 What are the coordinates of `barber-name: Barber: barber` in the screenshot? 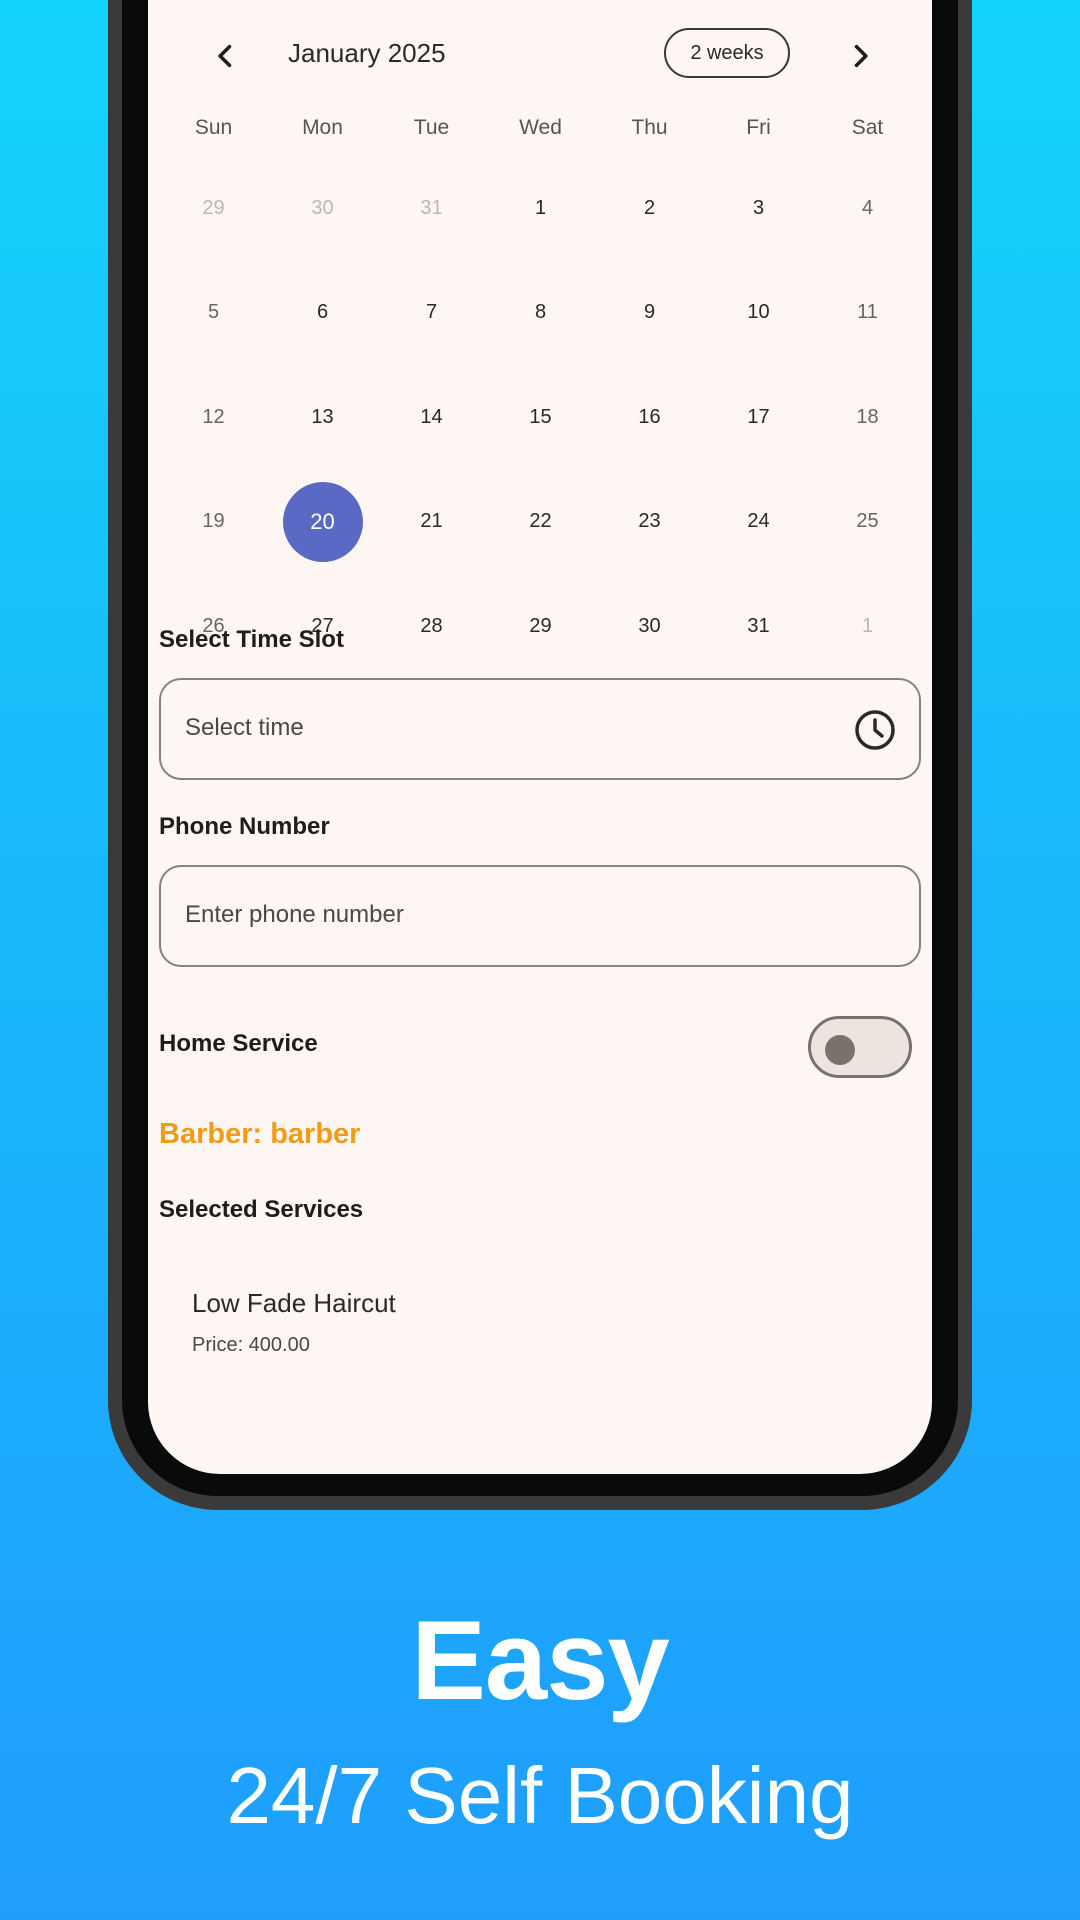 It's located at (260, 1134).